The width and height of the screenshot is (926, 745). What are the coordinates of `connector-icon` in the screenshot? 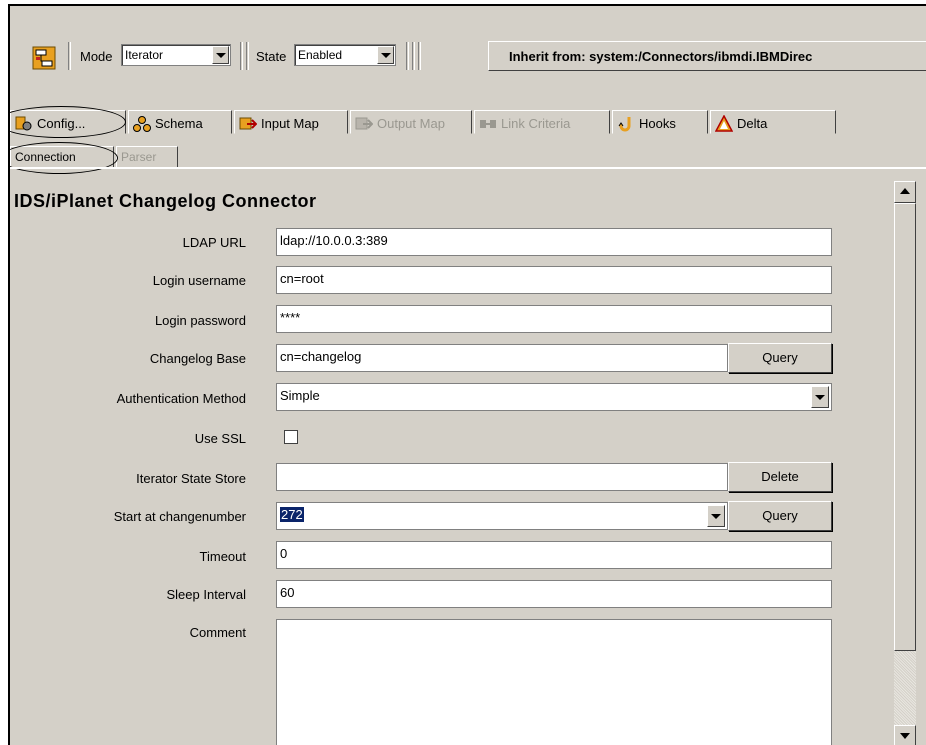 It's located at (44, 58).